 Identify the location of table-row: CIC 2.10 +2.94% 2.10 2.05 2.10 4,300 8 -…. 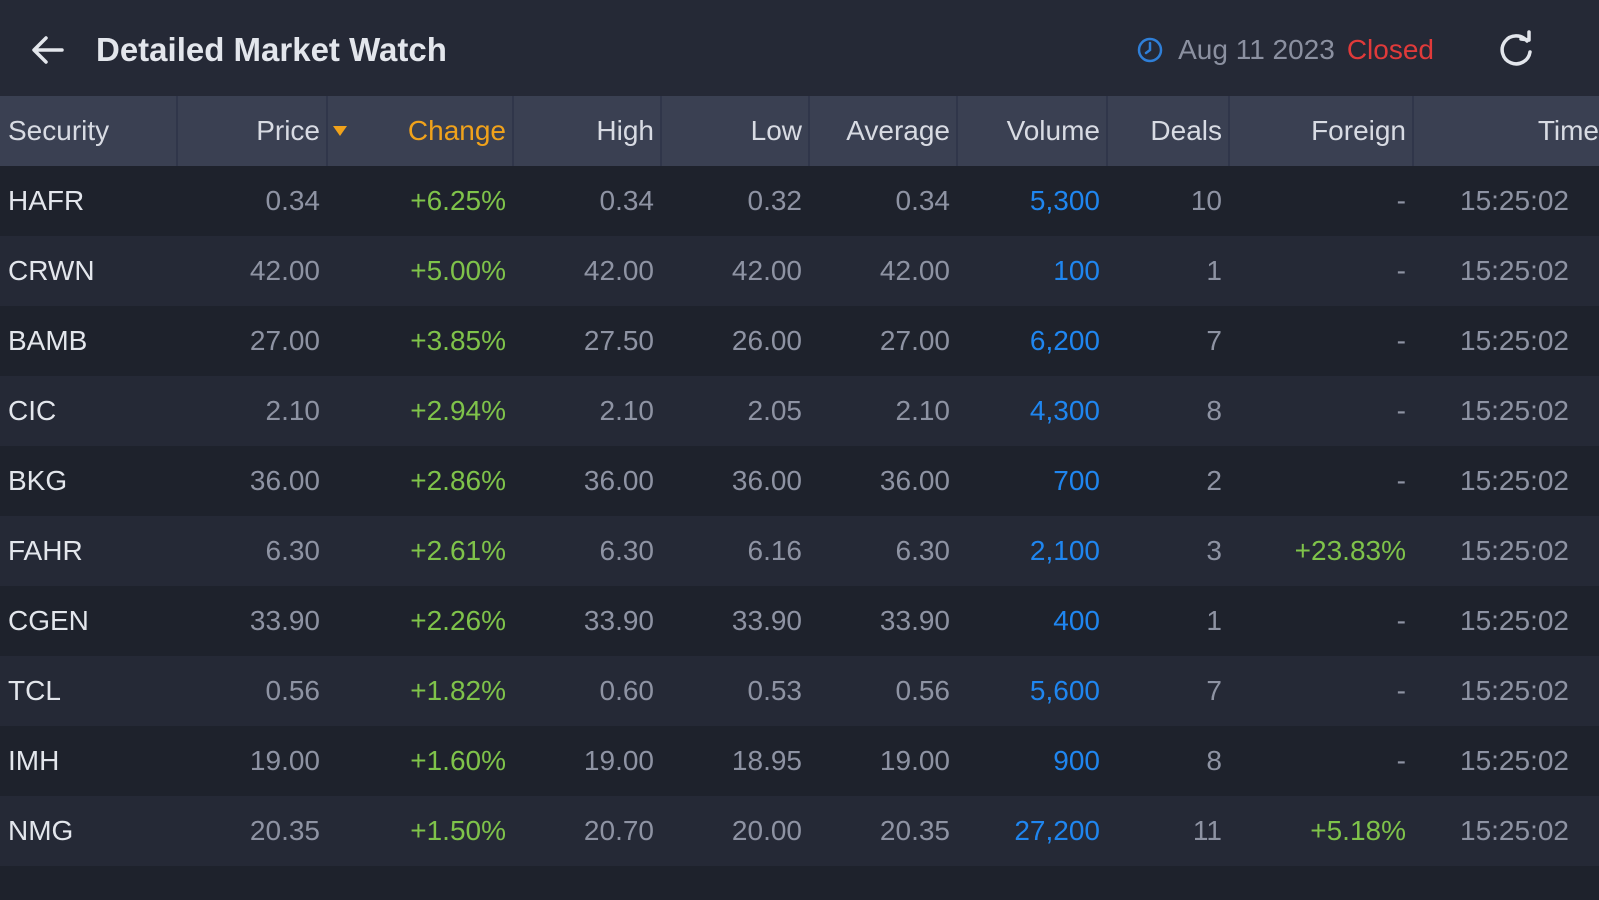
(799, 411).